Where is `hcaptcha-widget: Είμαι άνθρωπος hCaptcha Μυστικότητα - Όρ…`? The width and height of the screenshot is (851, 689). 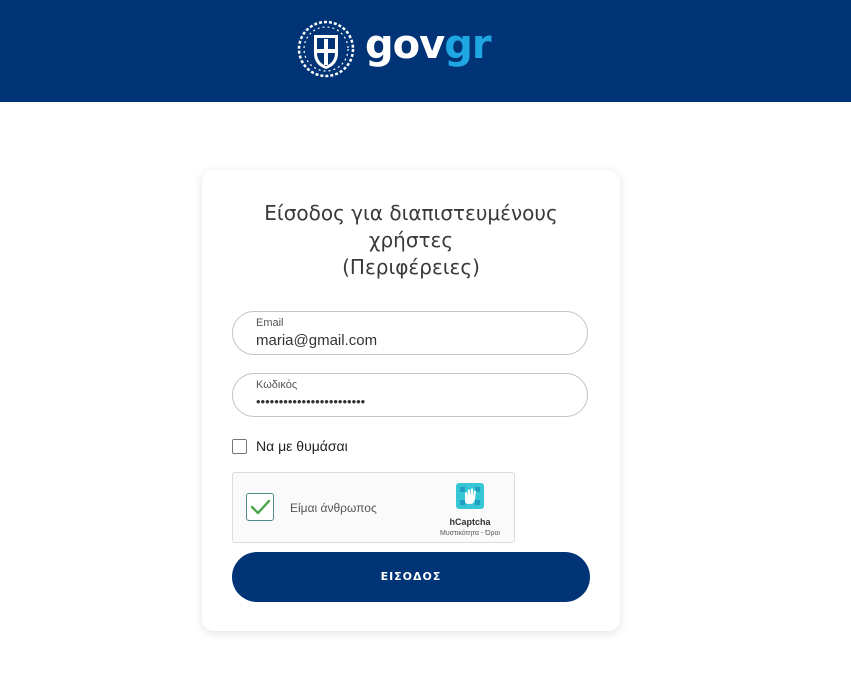
hcaptcha-widget: Είμαι άνθρωπος hCaptcha Μυστικότητα - Όρ… is located at coordinates (373, 507).